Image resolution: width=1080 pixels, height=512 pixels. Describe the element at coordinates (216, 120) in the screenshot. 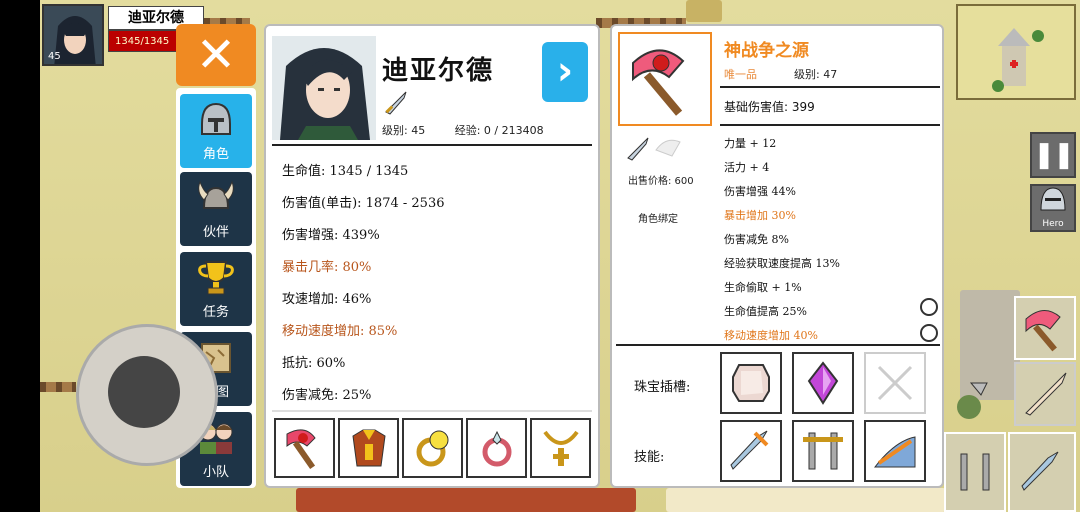

I see `helmet-icon` at that location.